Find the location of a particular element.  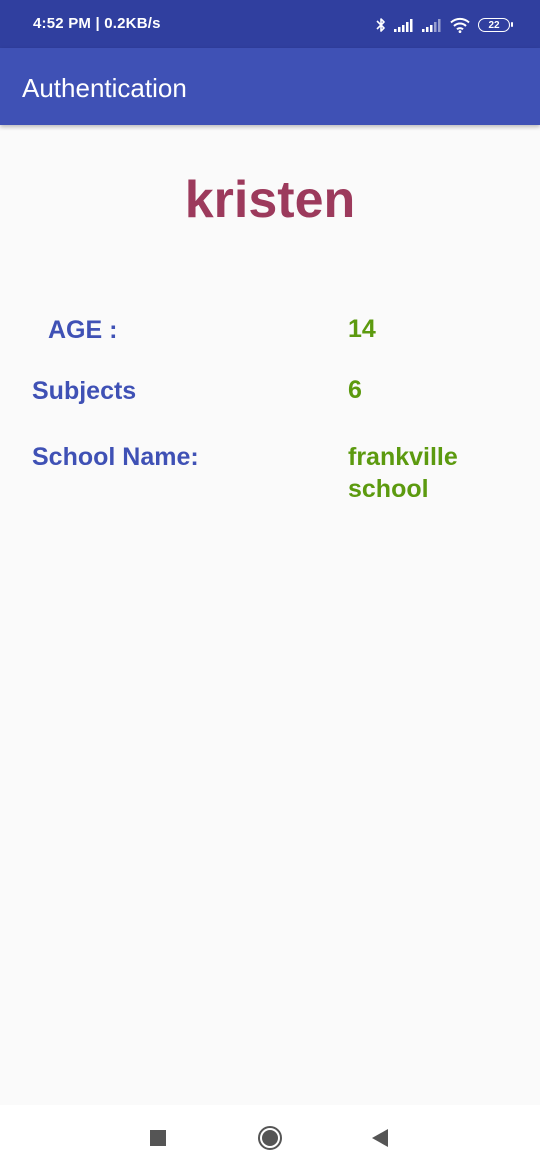

app-bar: Authentication is located at coordinates (270, 86).